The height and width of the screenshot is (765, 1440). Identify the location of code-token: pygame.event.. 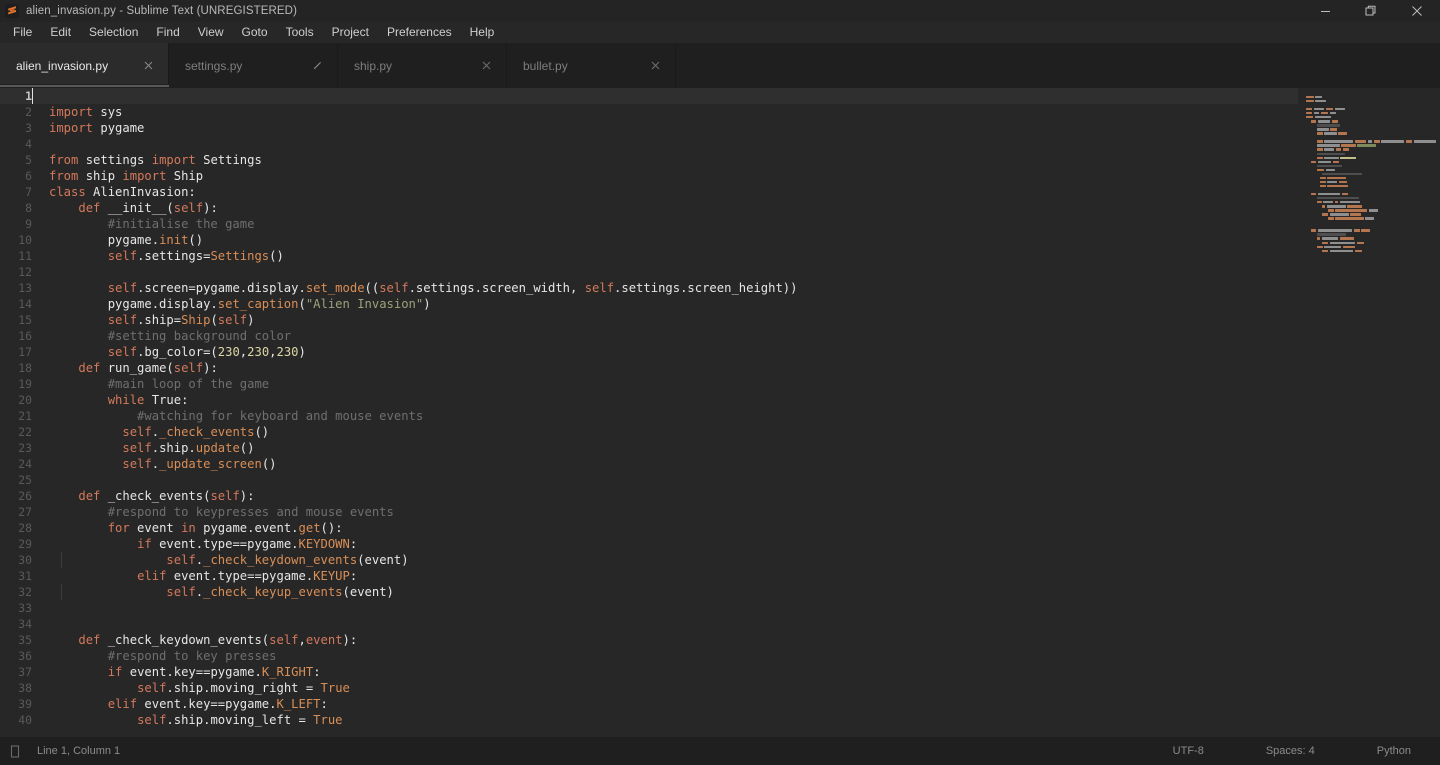
(247, 528).